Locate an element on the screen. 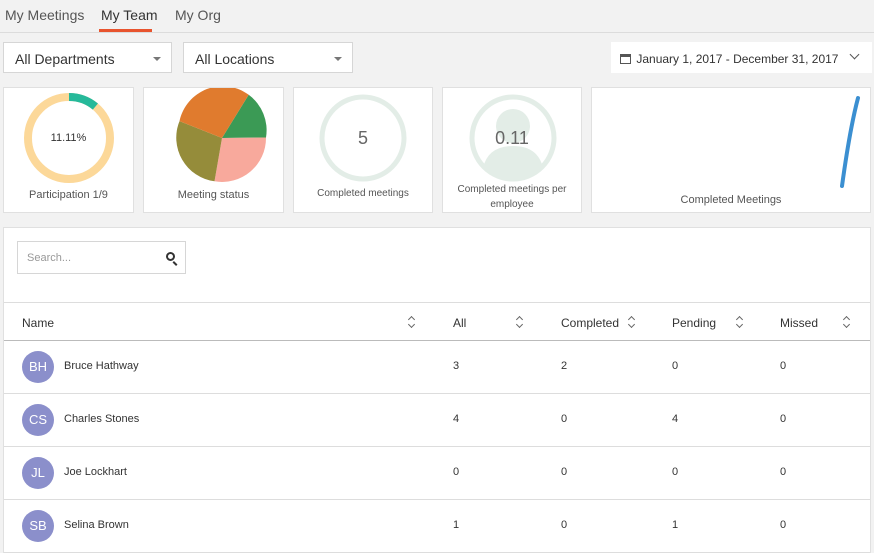  per-employee-label-line1: Completed meetings per is located at coordinates (512, 189).